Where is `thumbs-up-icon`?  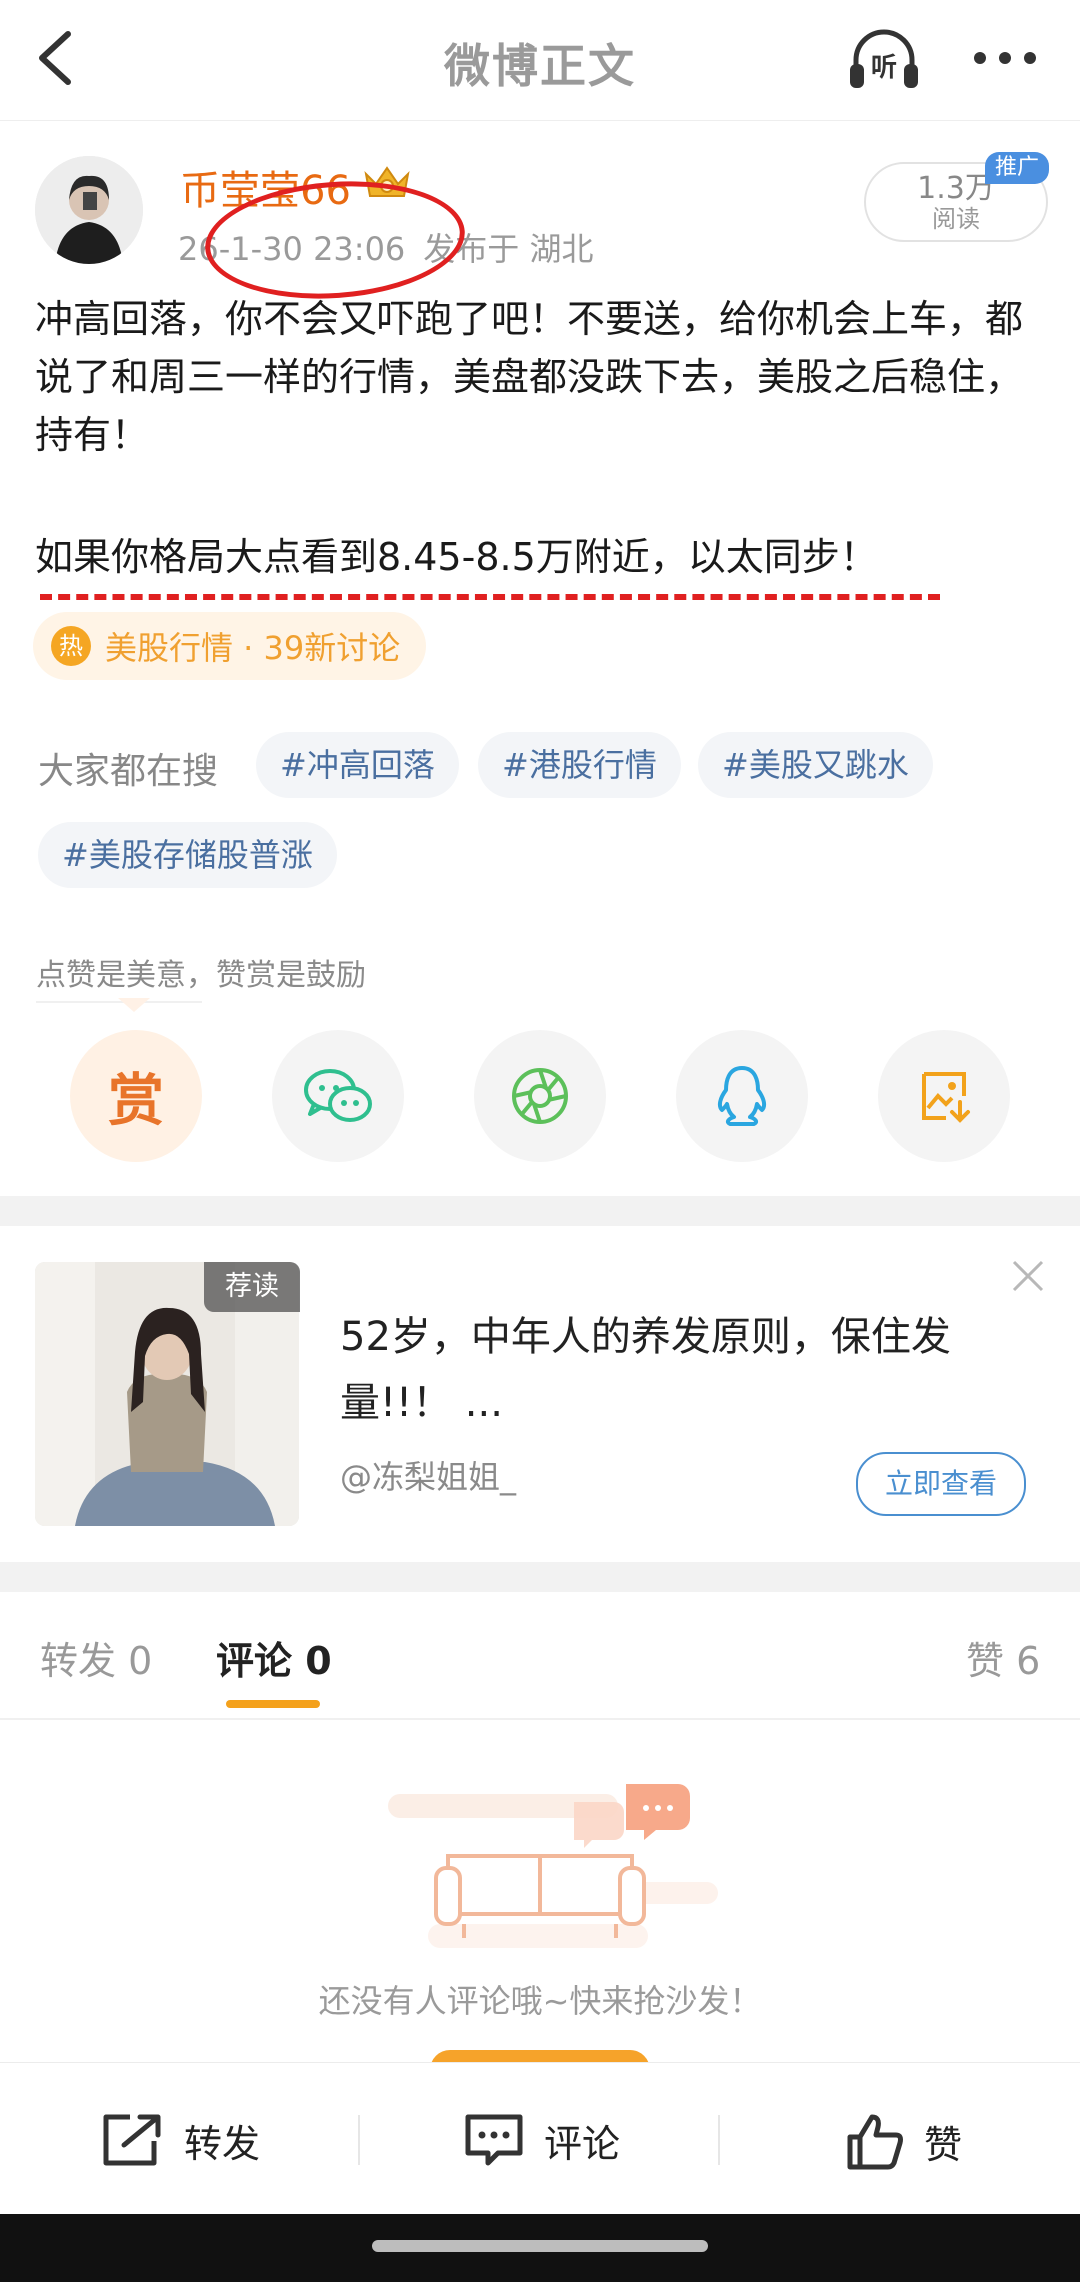 thumbs-up-icon is located at coordinates (875, 2142).